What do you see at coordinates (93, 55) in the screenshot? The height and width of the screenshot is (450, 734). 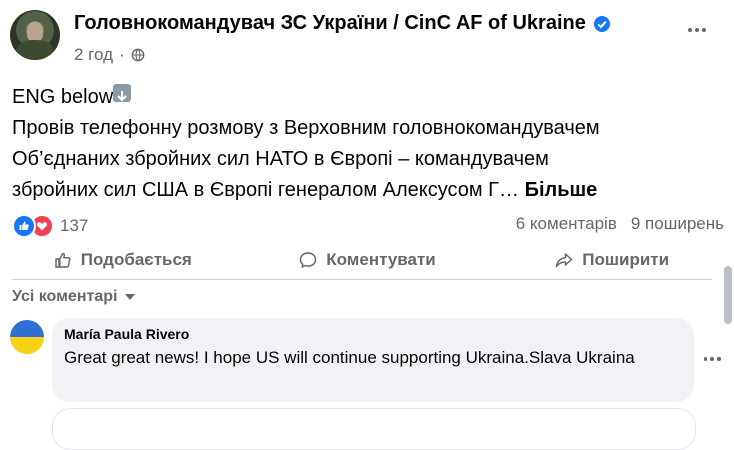 I see `post-time: 2 год` at bounding box center [93, 55].